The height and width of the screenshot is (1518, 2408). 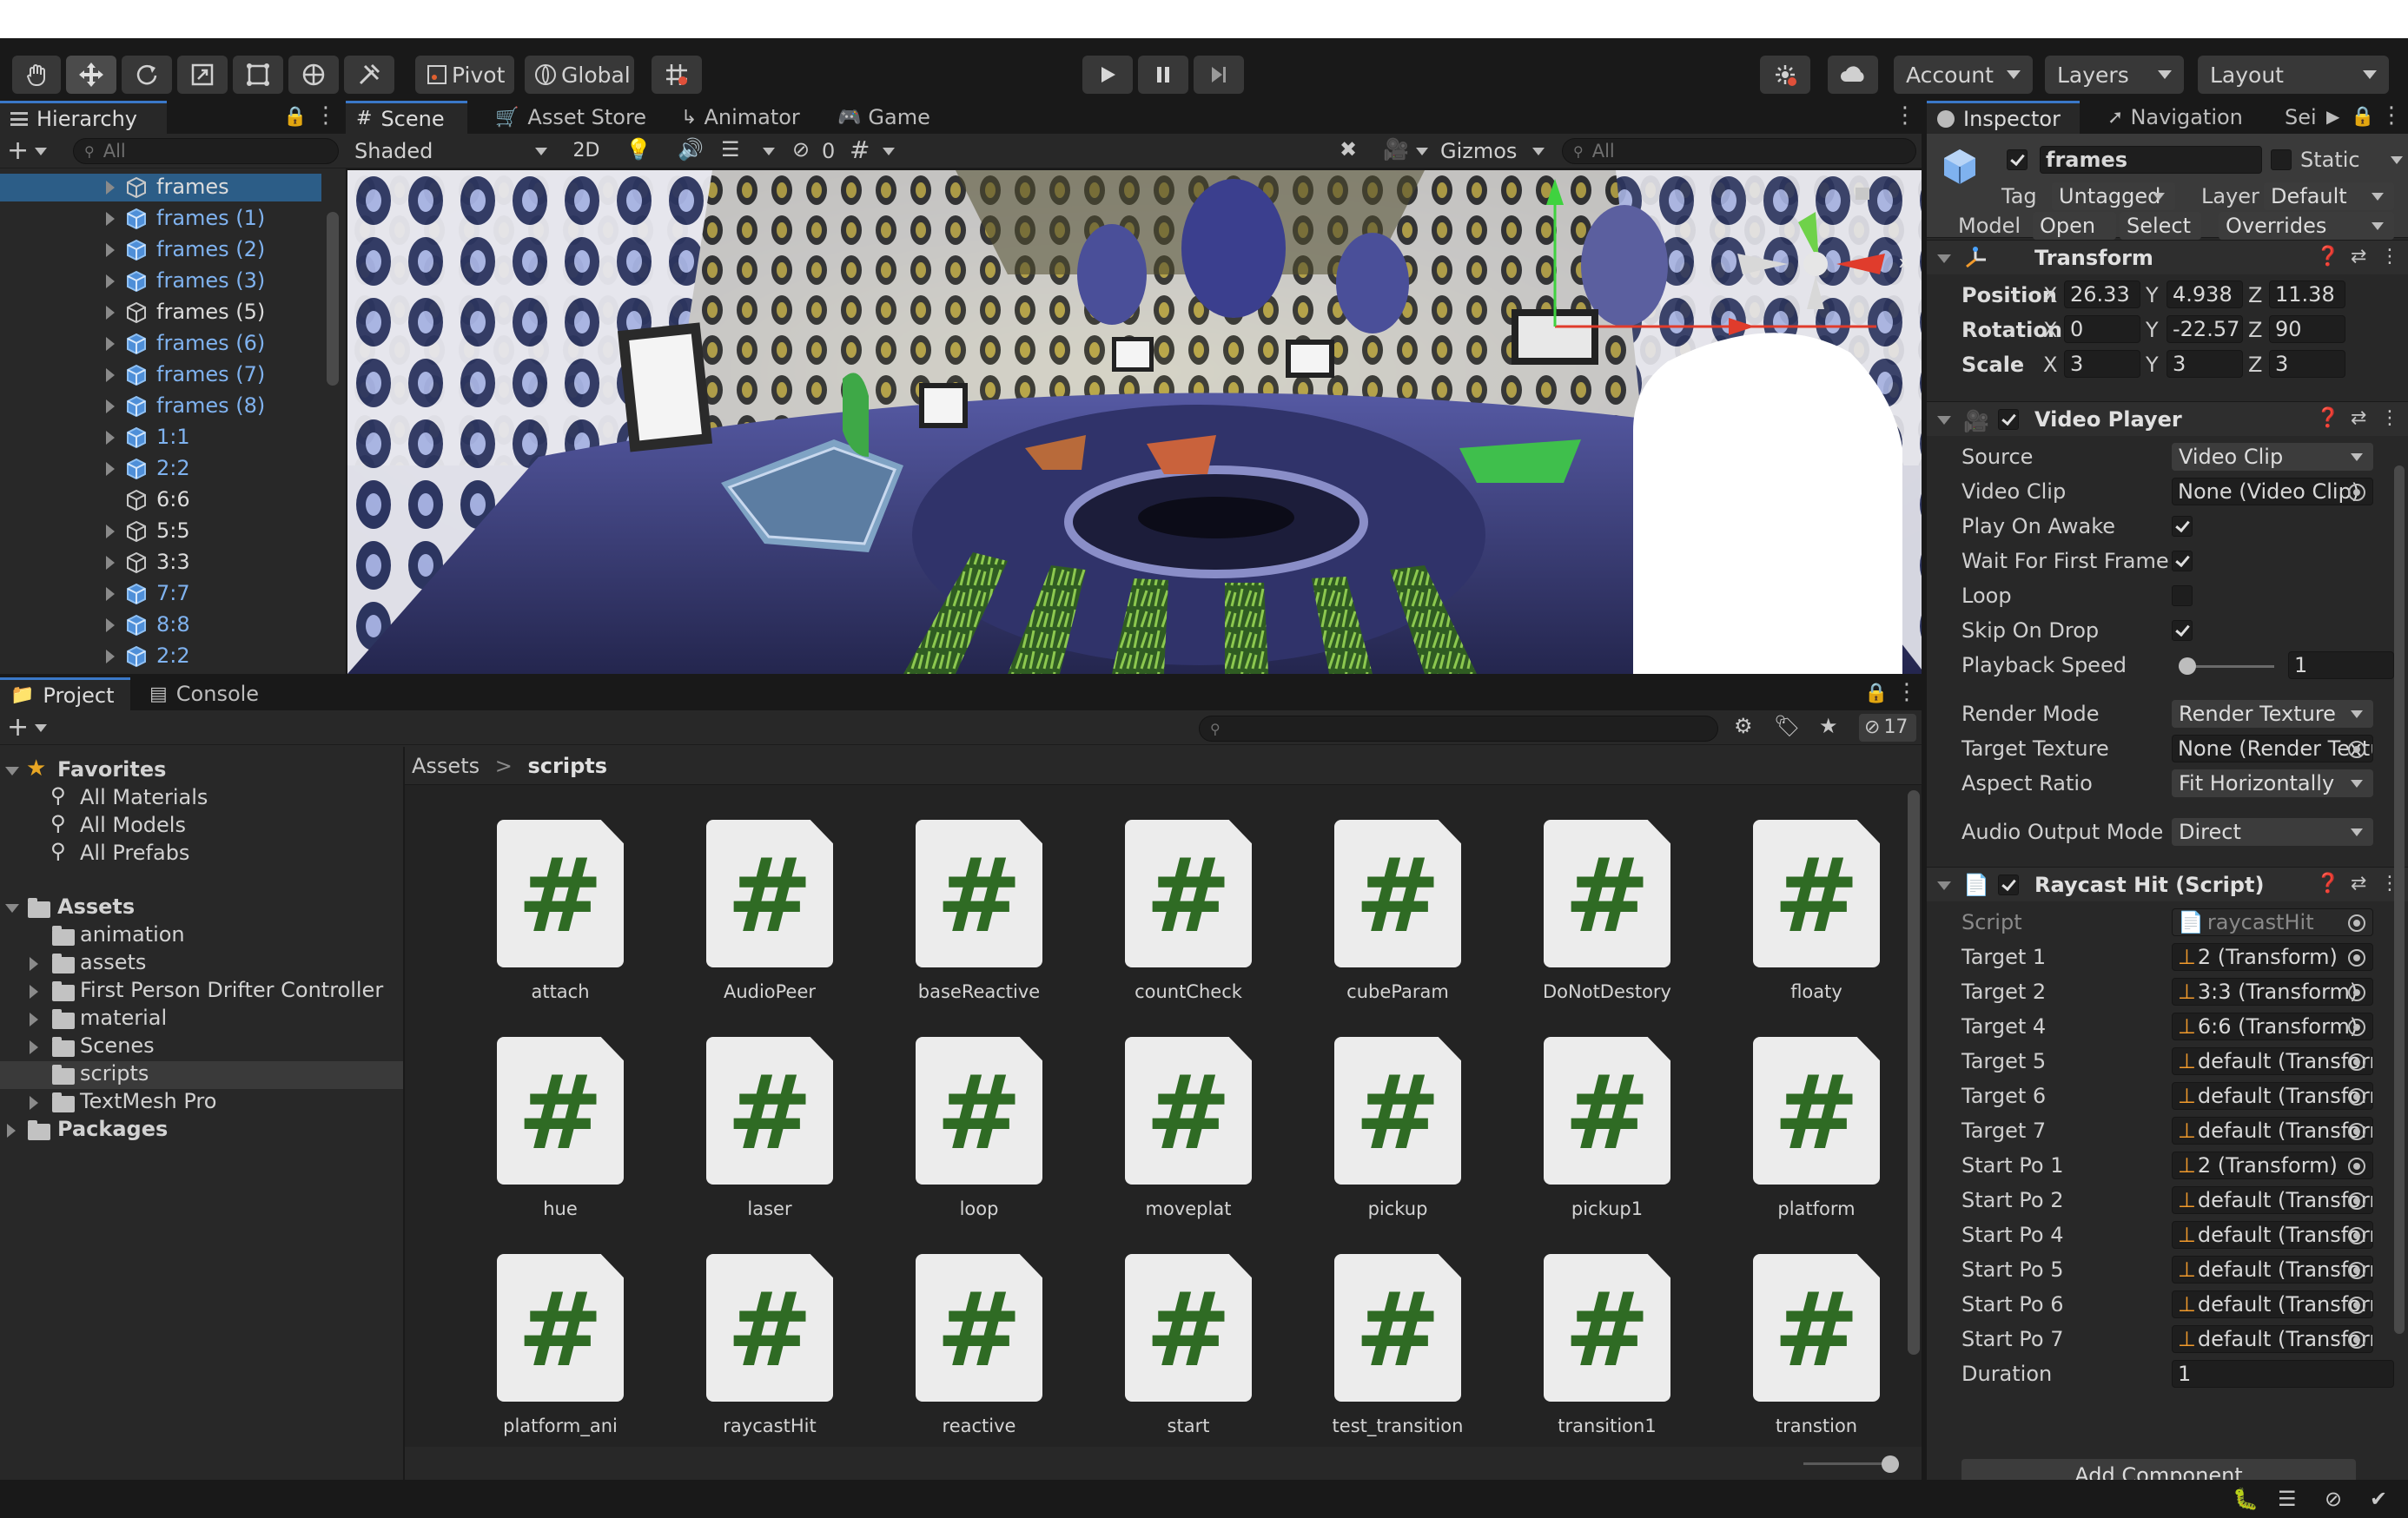 I want to click on script-asset: # start, so click(x=1168, y=1354).